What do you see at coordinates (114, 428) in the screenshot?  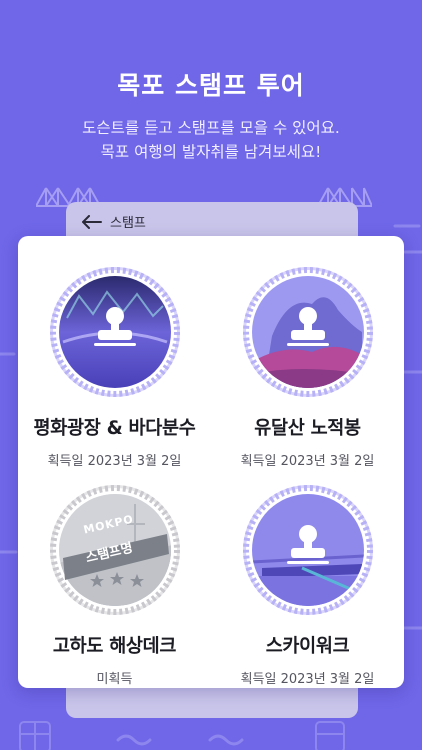 I see `stamp-name: 평화광장 & 바다분수` at bounding box center [114, 428].